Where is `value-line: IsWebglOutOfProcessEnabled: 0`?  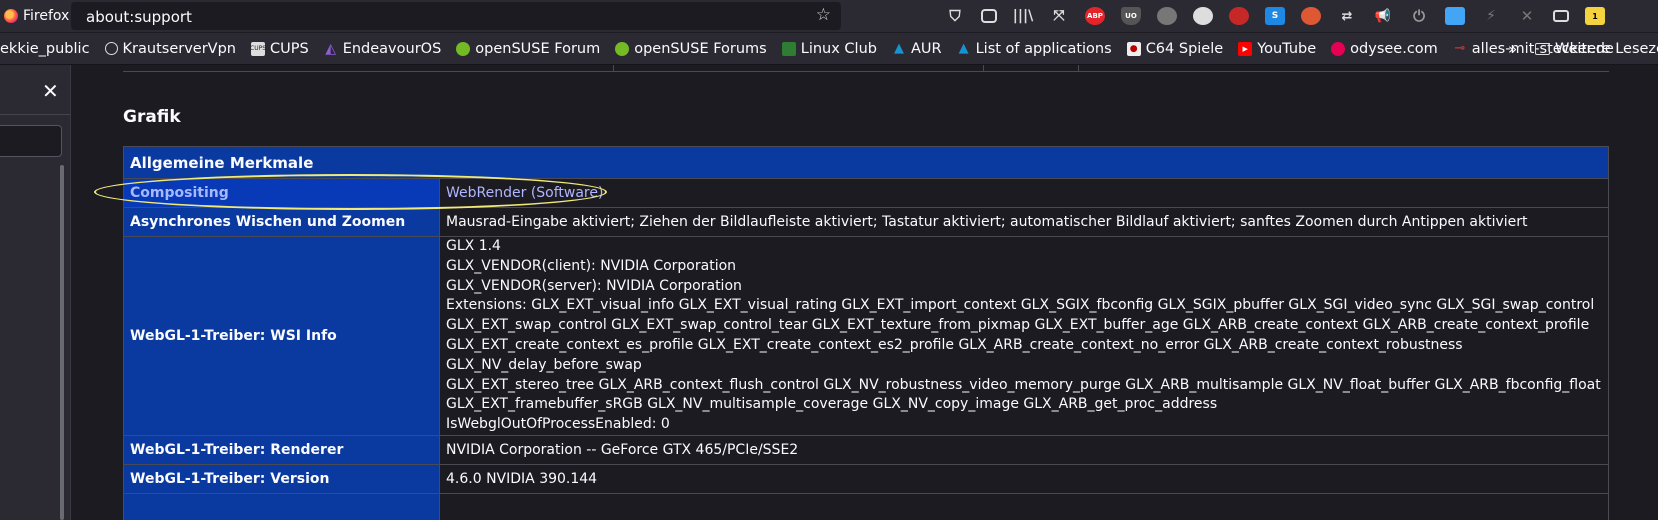
value-line: IsWebglOutOfProcessEnabled: 0 is located at coordinates (558, 424).